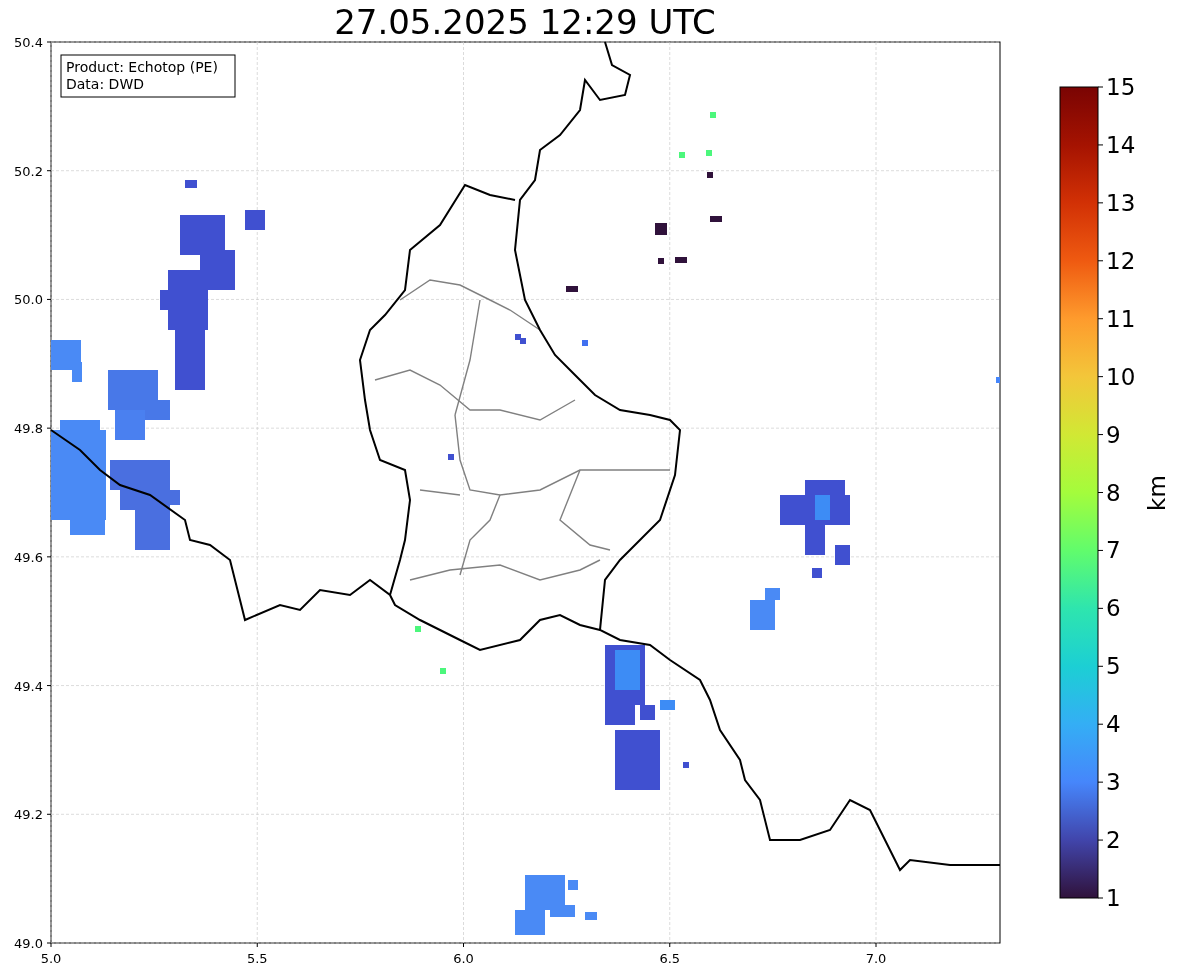 This screenshot has height=976, width=1178. Describe the element at coordinates (1113, 608) in the screenshot. I see `colorbar-tick-label: 6` at that location.